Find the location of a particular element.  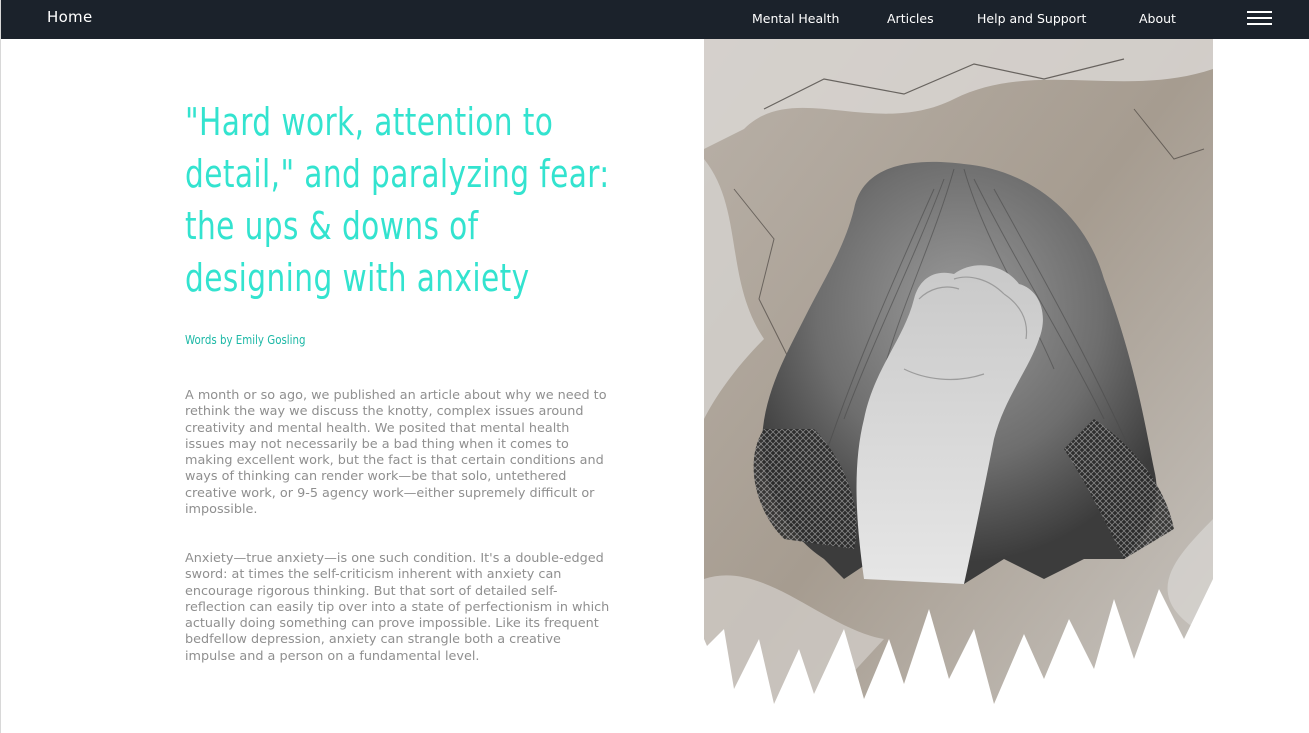

hamburger-menu-icon is located at coordinates (1260, 19).